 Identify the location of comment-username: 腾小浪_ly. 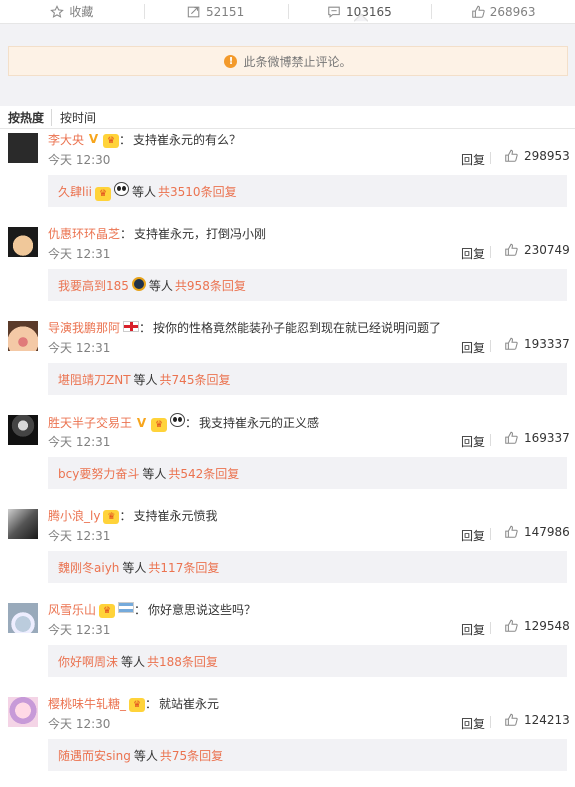
(74, 515).